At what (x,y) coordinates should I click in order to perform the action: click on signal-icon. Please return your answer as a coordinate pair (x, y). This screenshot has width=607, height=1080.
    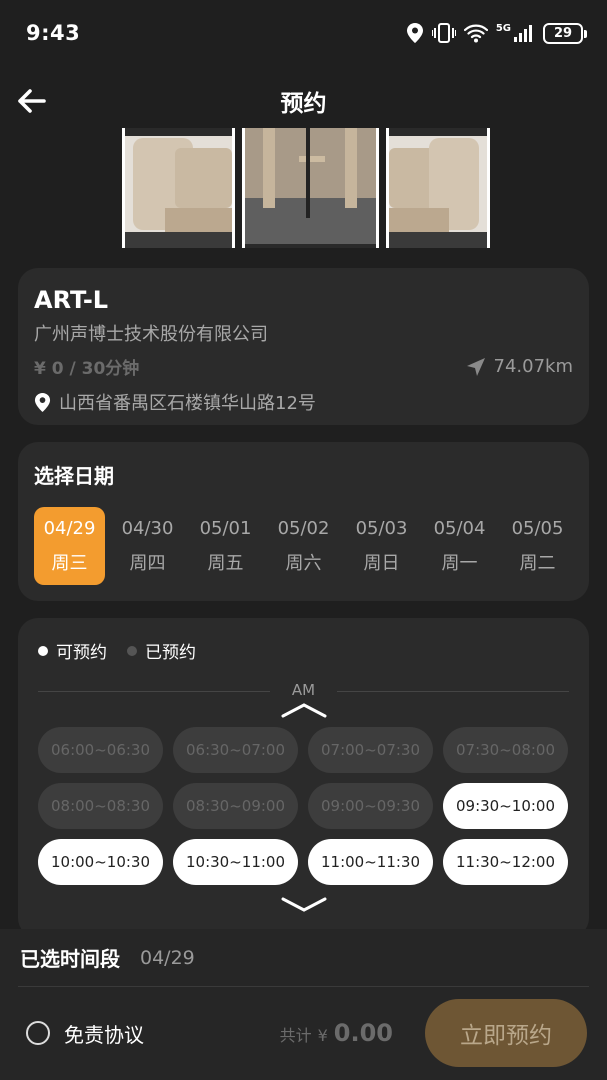
    Looking at the image, I should click on (523, 33).